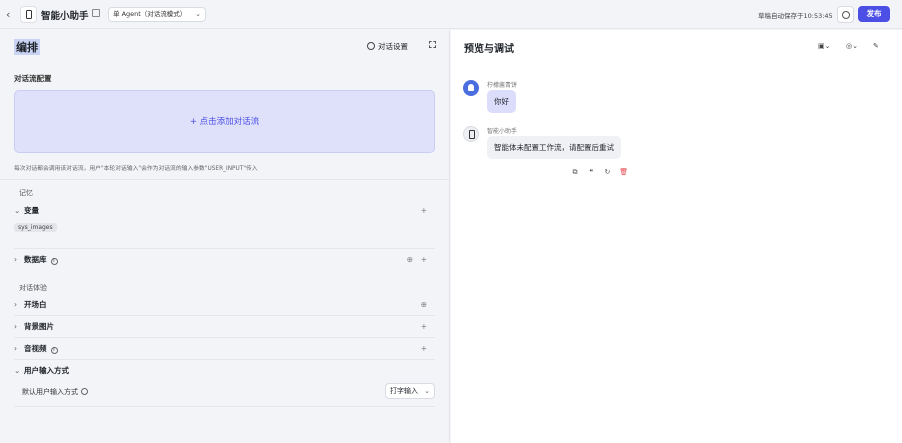  I want to click on bot-avatar, so click(471, 134).